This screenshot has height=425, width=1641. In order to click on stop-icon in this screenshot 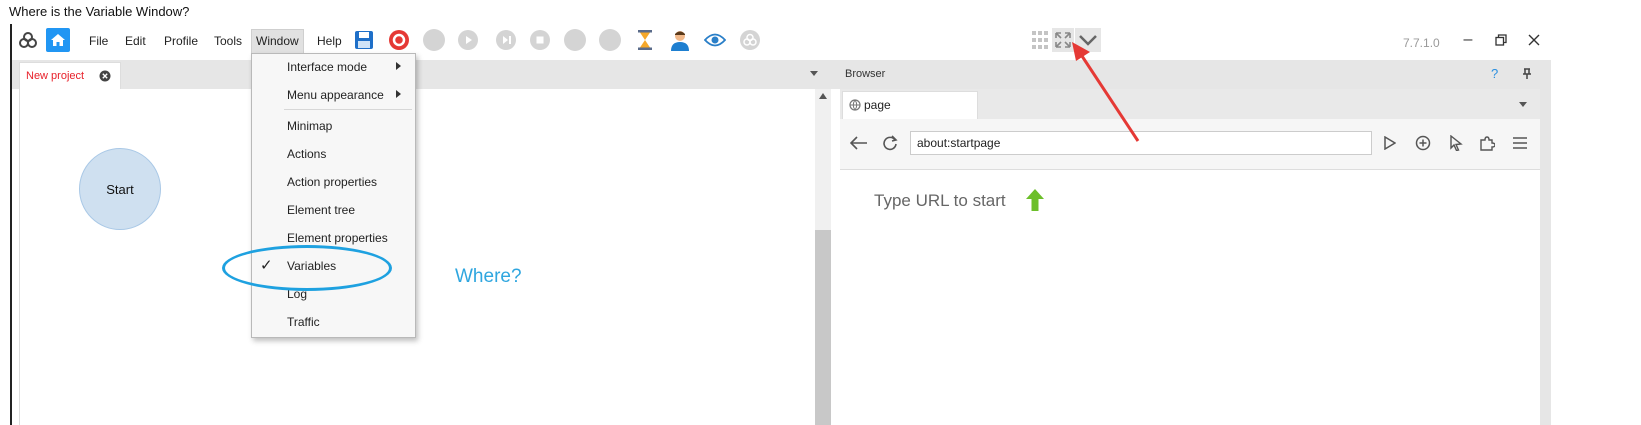, I will do `click(540, 40)`.